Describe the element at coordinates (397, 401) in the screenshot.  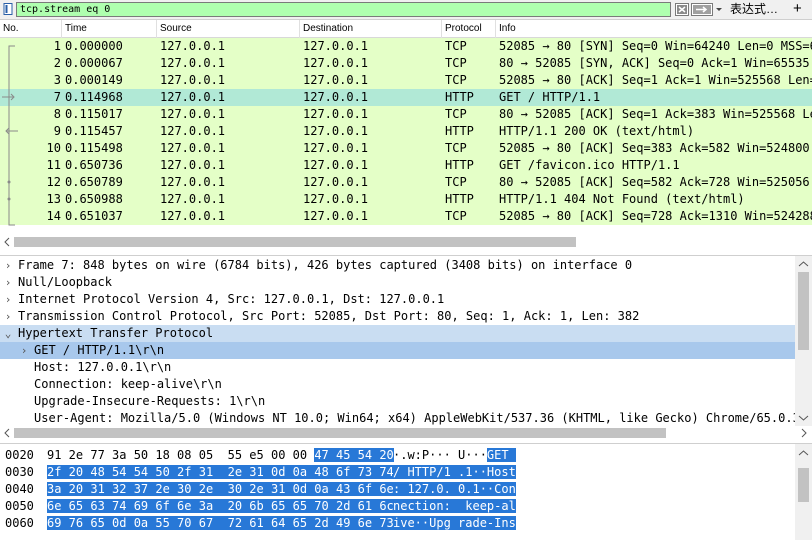
I see `detail-tree-item: Upgrade-Insecure-Requests: 1\r\n` at that location.